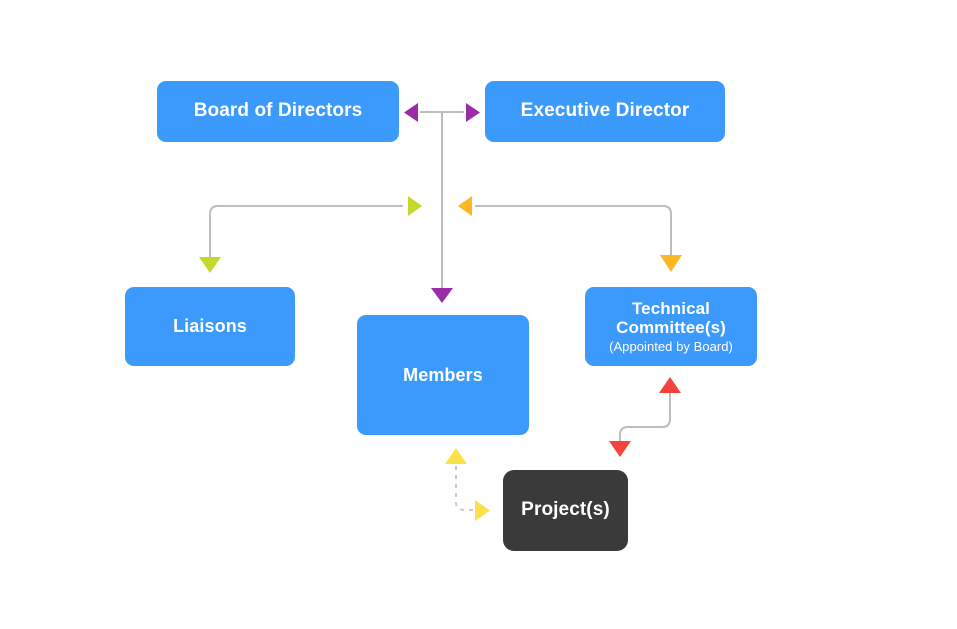 The height and width of the screenshot is (629, 957). Describe the element at coordinates (645, 417) in the screenshot. I see `connector-techcom-projects` at that location.